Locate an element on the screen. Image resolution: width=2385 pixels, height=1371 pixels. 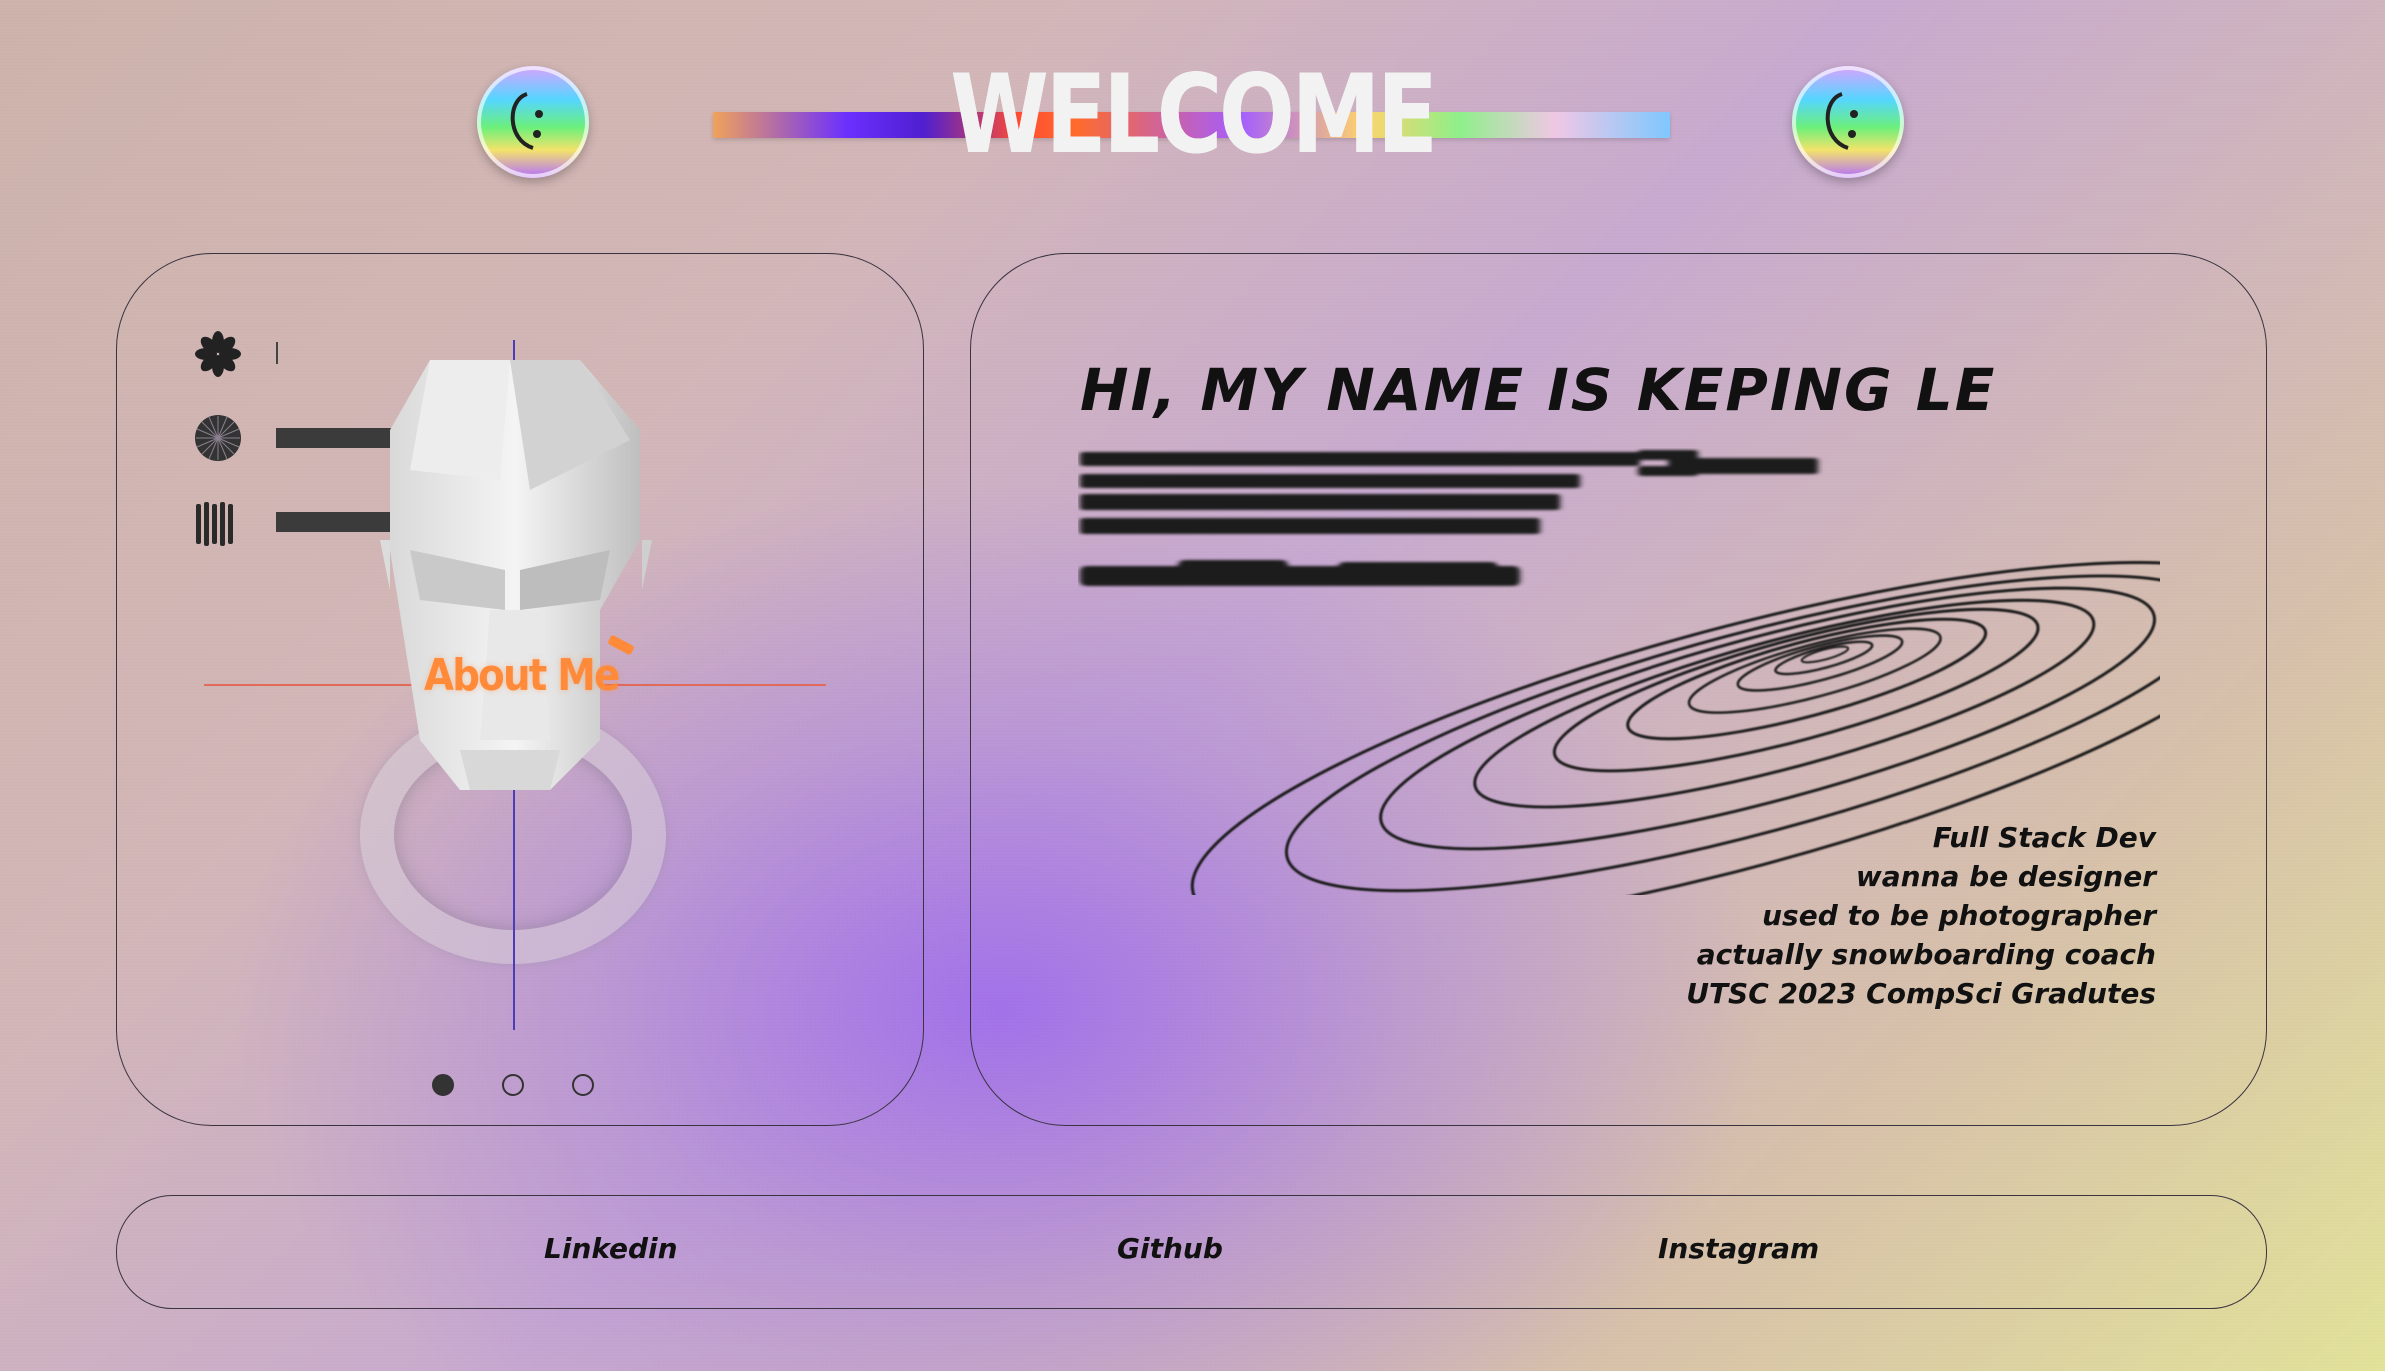
linkedin-link: Linkedin is located at coordinates (611, 1248).